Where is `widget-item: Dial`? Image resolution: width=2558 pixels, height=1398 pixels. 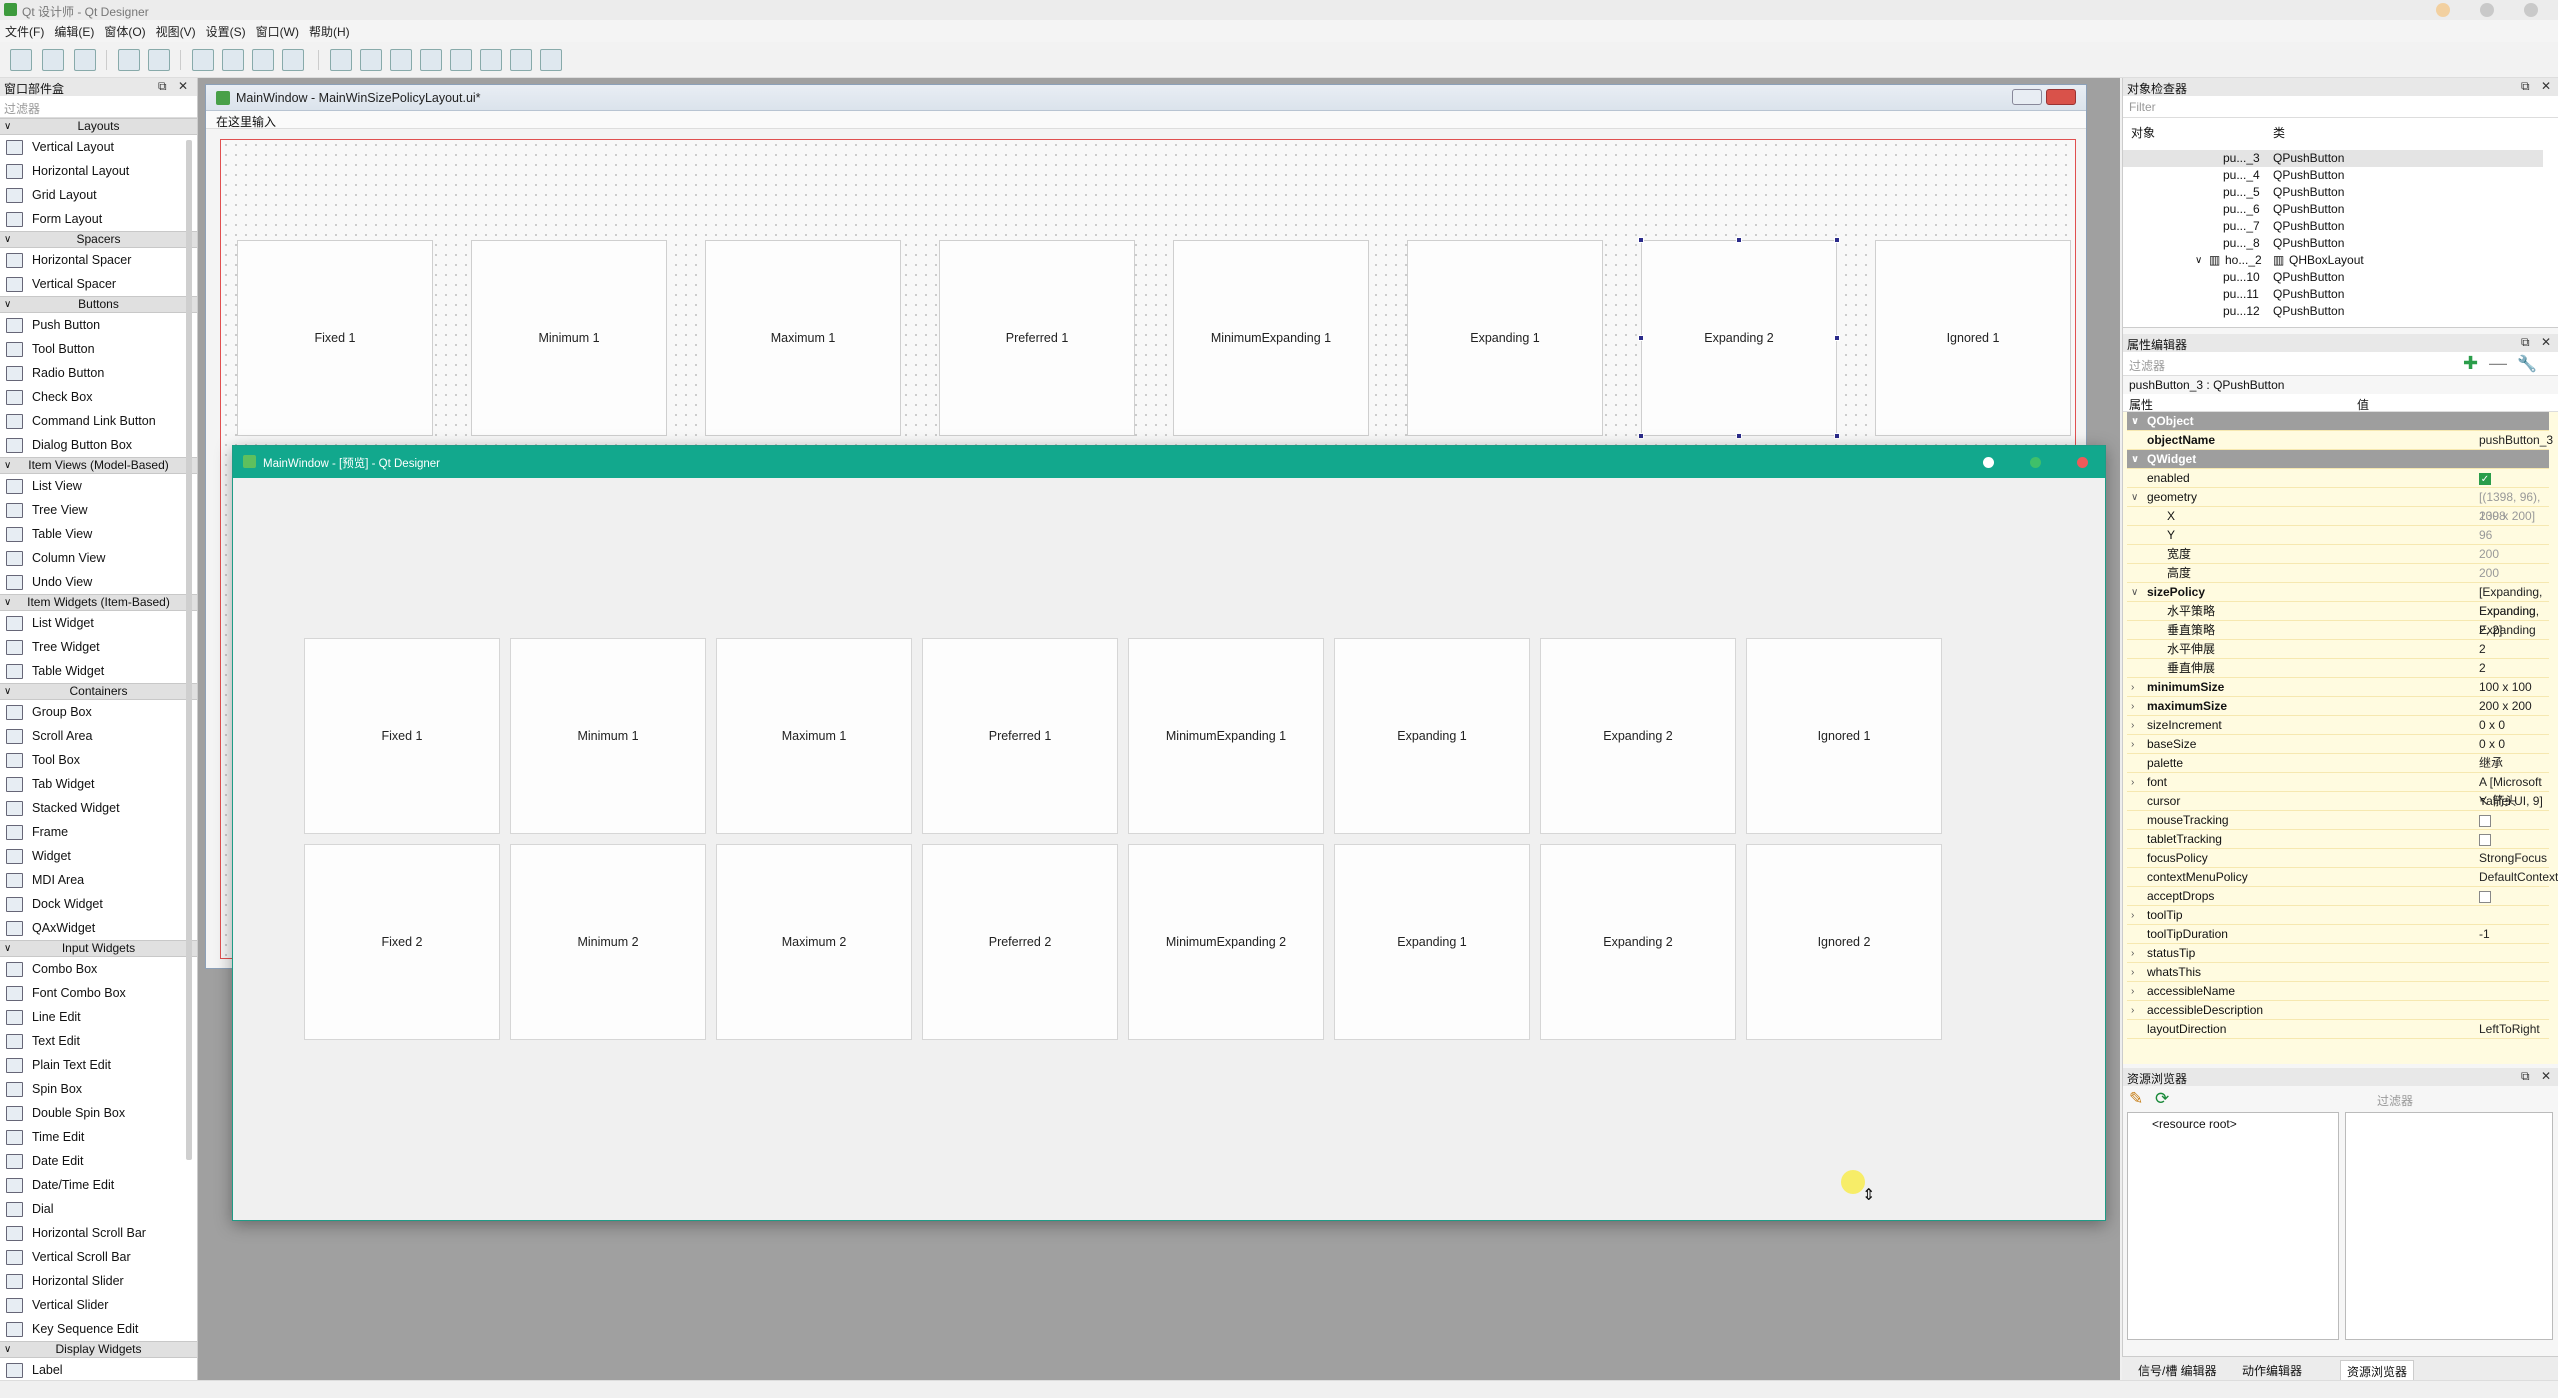 widget-item: Dial is located at coordinates (98, 1209).